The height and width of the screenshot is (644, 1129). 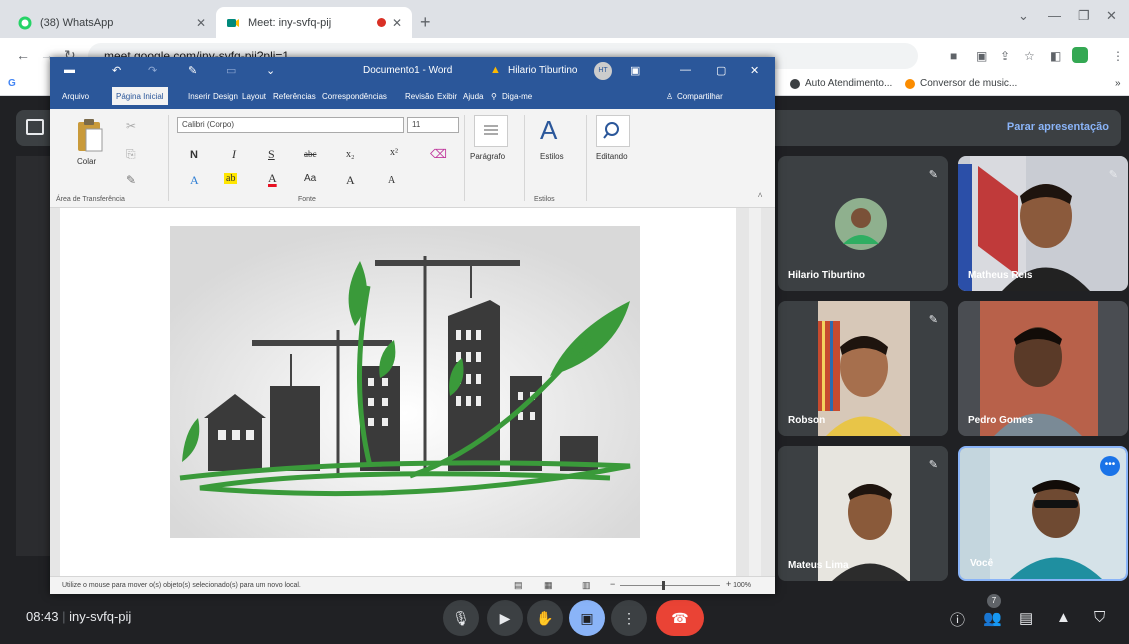 I want to click on tab-revisao: Revisão, so click(x=419, y=96).